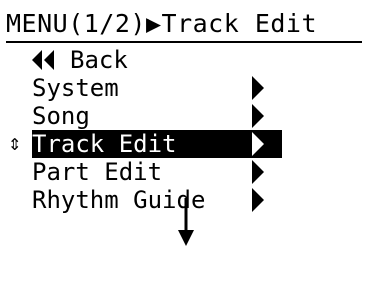 This screenshot has height=298, width=378. I want to click on menu-item-track-edit: Track Edit, so click(157, 144).